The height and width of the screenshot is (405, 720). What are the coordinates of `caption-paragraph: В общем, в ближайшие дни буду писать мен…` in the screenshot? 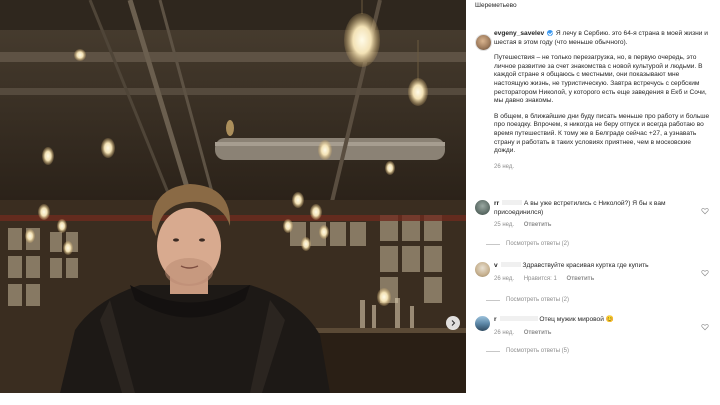 It's located at (602, 133).